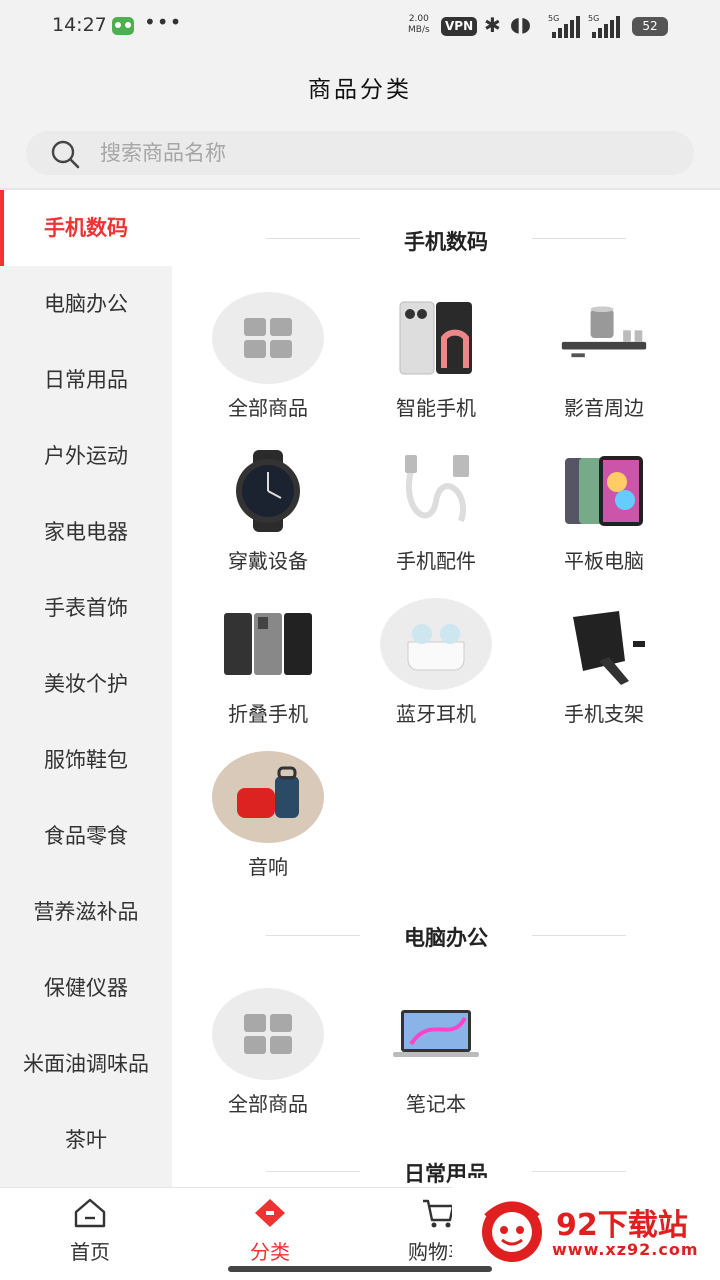 This screenshot has width=720, height=1280. Describe the element at coordinates (436, 1104) in the screenshot. I see `category-item-label: 笔记本` at that location.